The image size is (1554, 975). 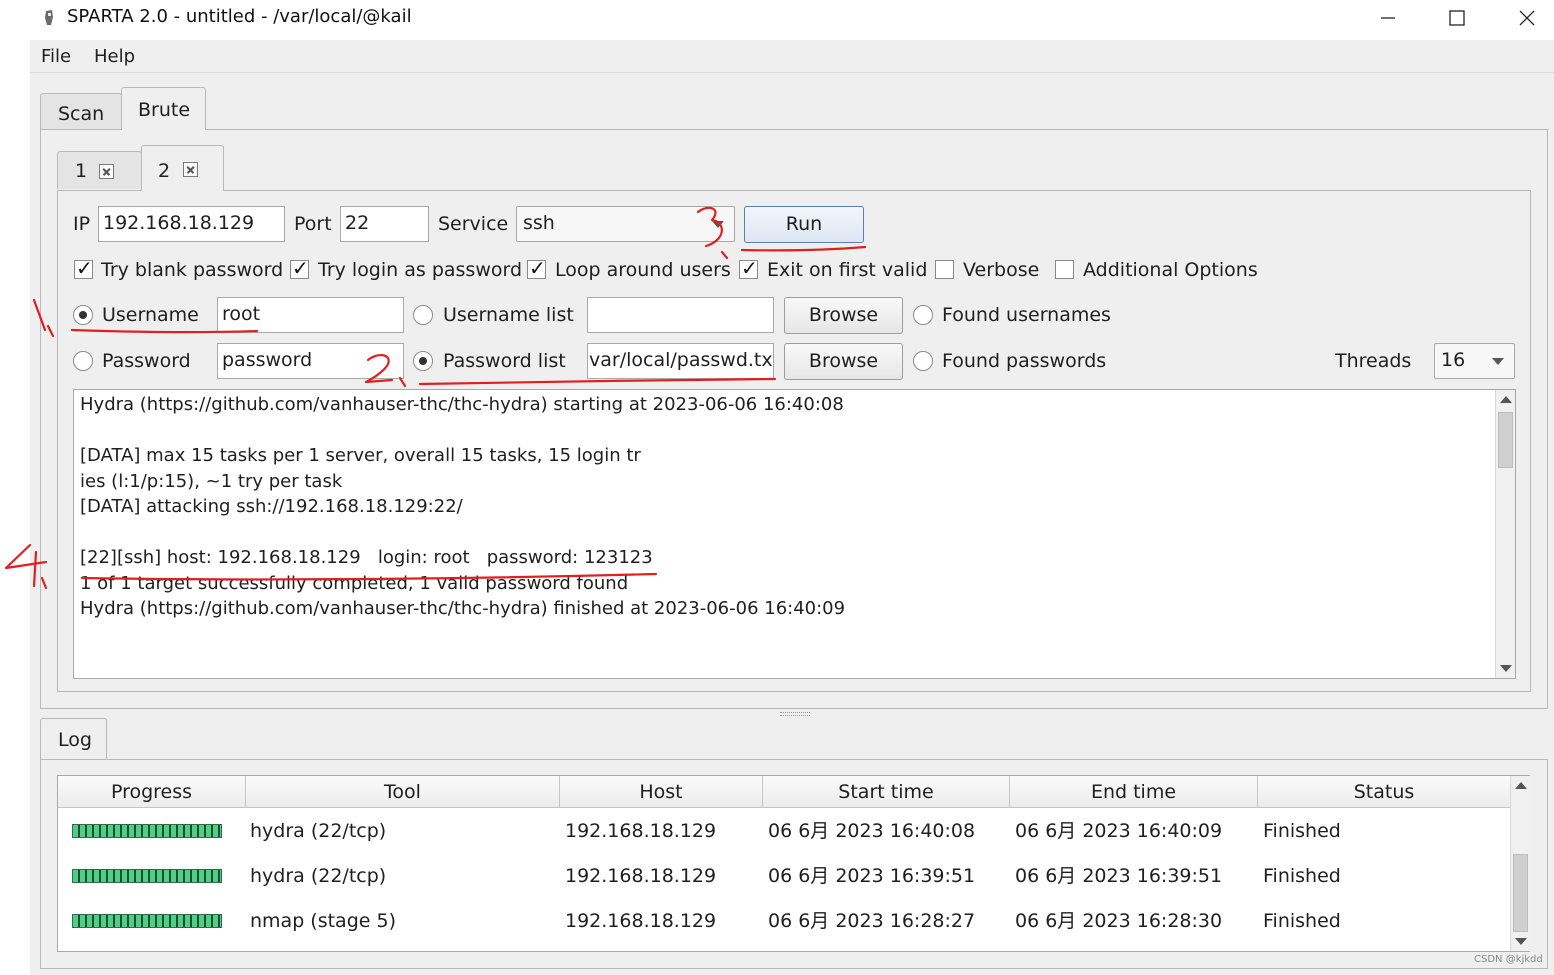 I want to click on password-input: password, so click(x=310, y=361).